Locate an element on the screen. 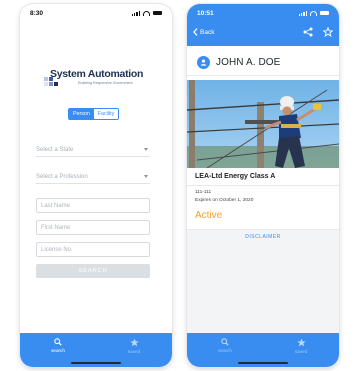 The image size is (357, 371). profession-photo is located at coordinates (263, 124).